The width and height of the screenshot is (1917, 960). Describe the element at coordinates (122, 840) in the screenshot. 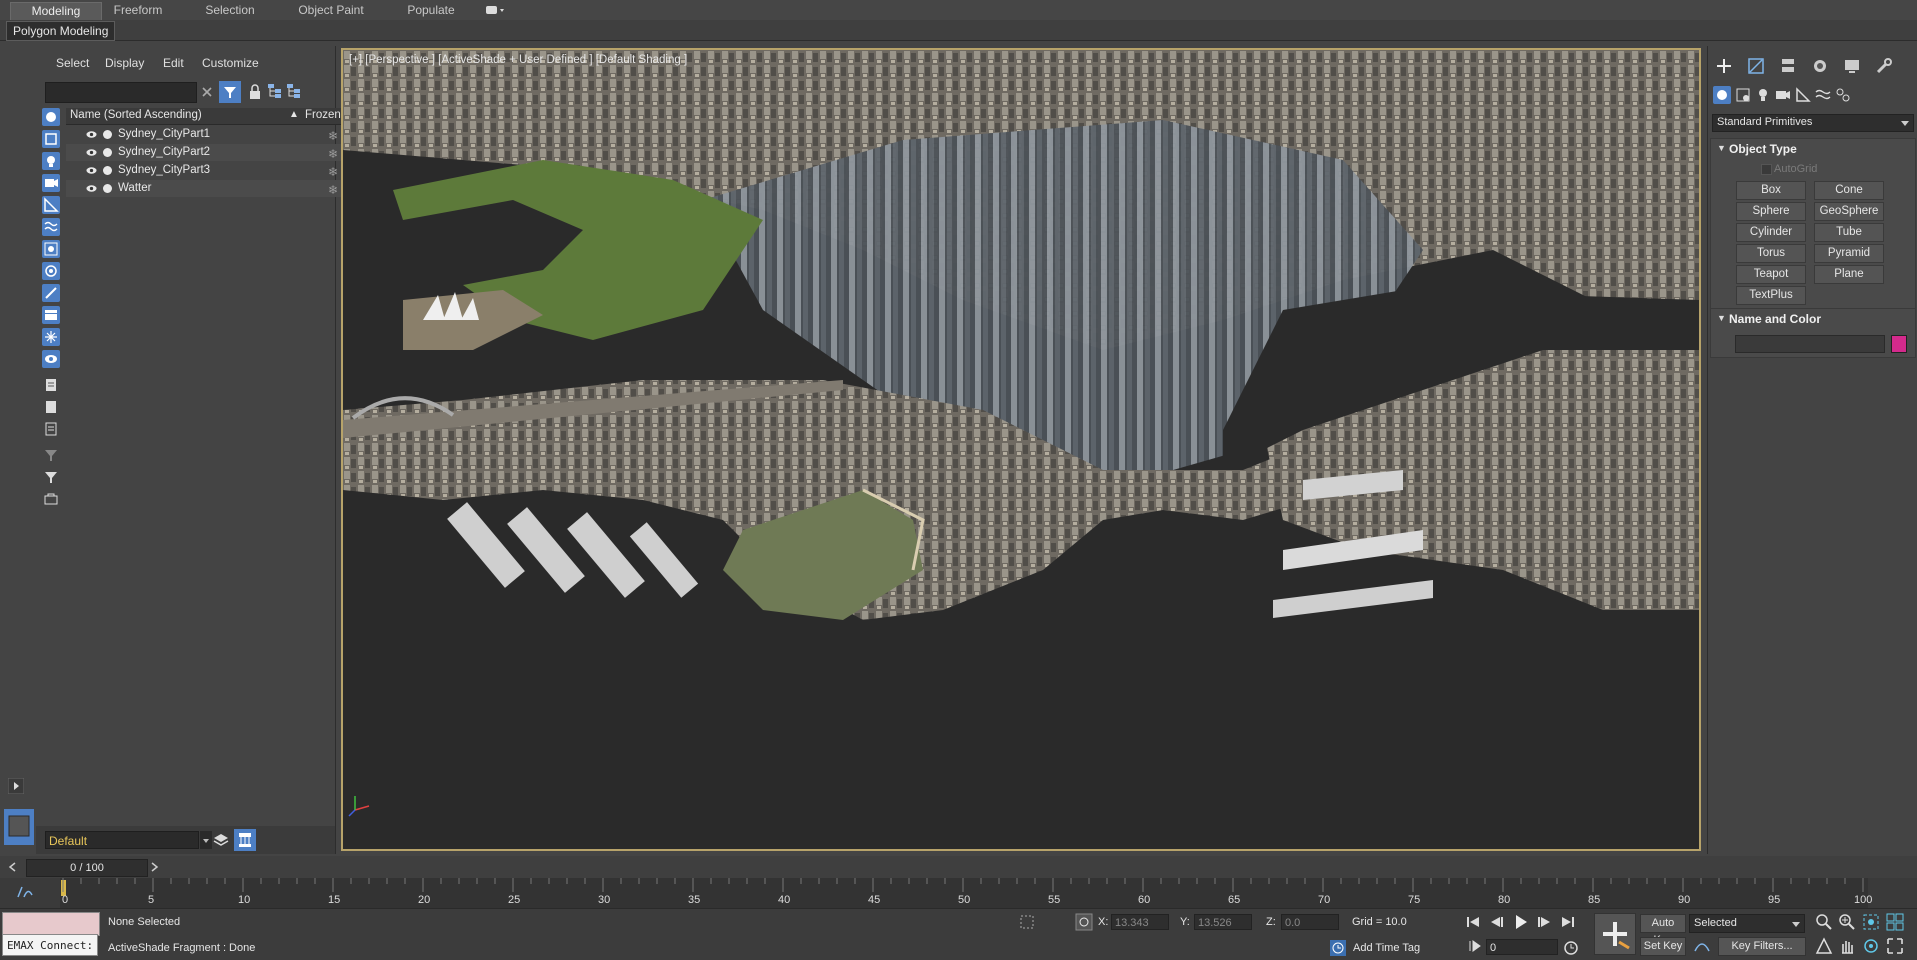

I see `current-layer-dropdown: Default` at that location.